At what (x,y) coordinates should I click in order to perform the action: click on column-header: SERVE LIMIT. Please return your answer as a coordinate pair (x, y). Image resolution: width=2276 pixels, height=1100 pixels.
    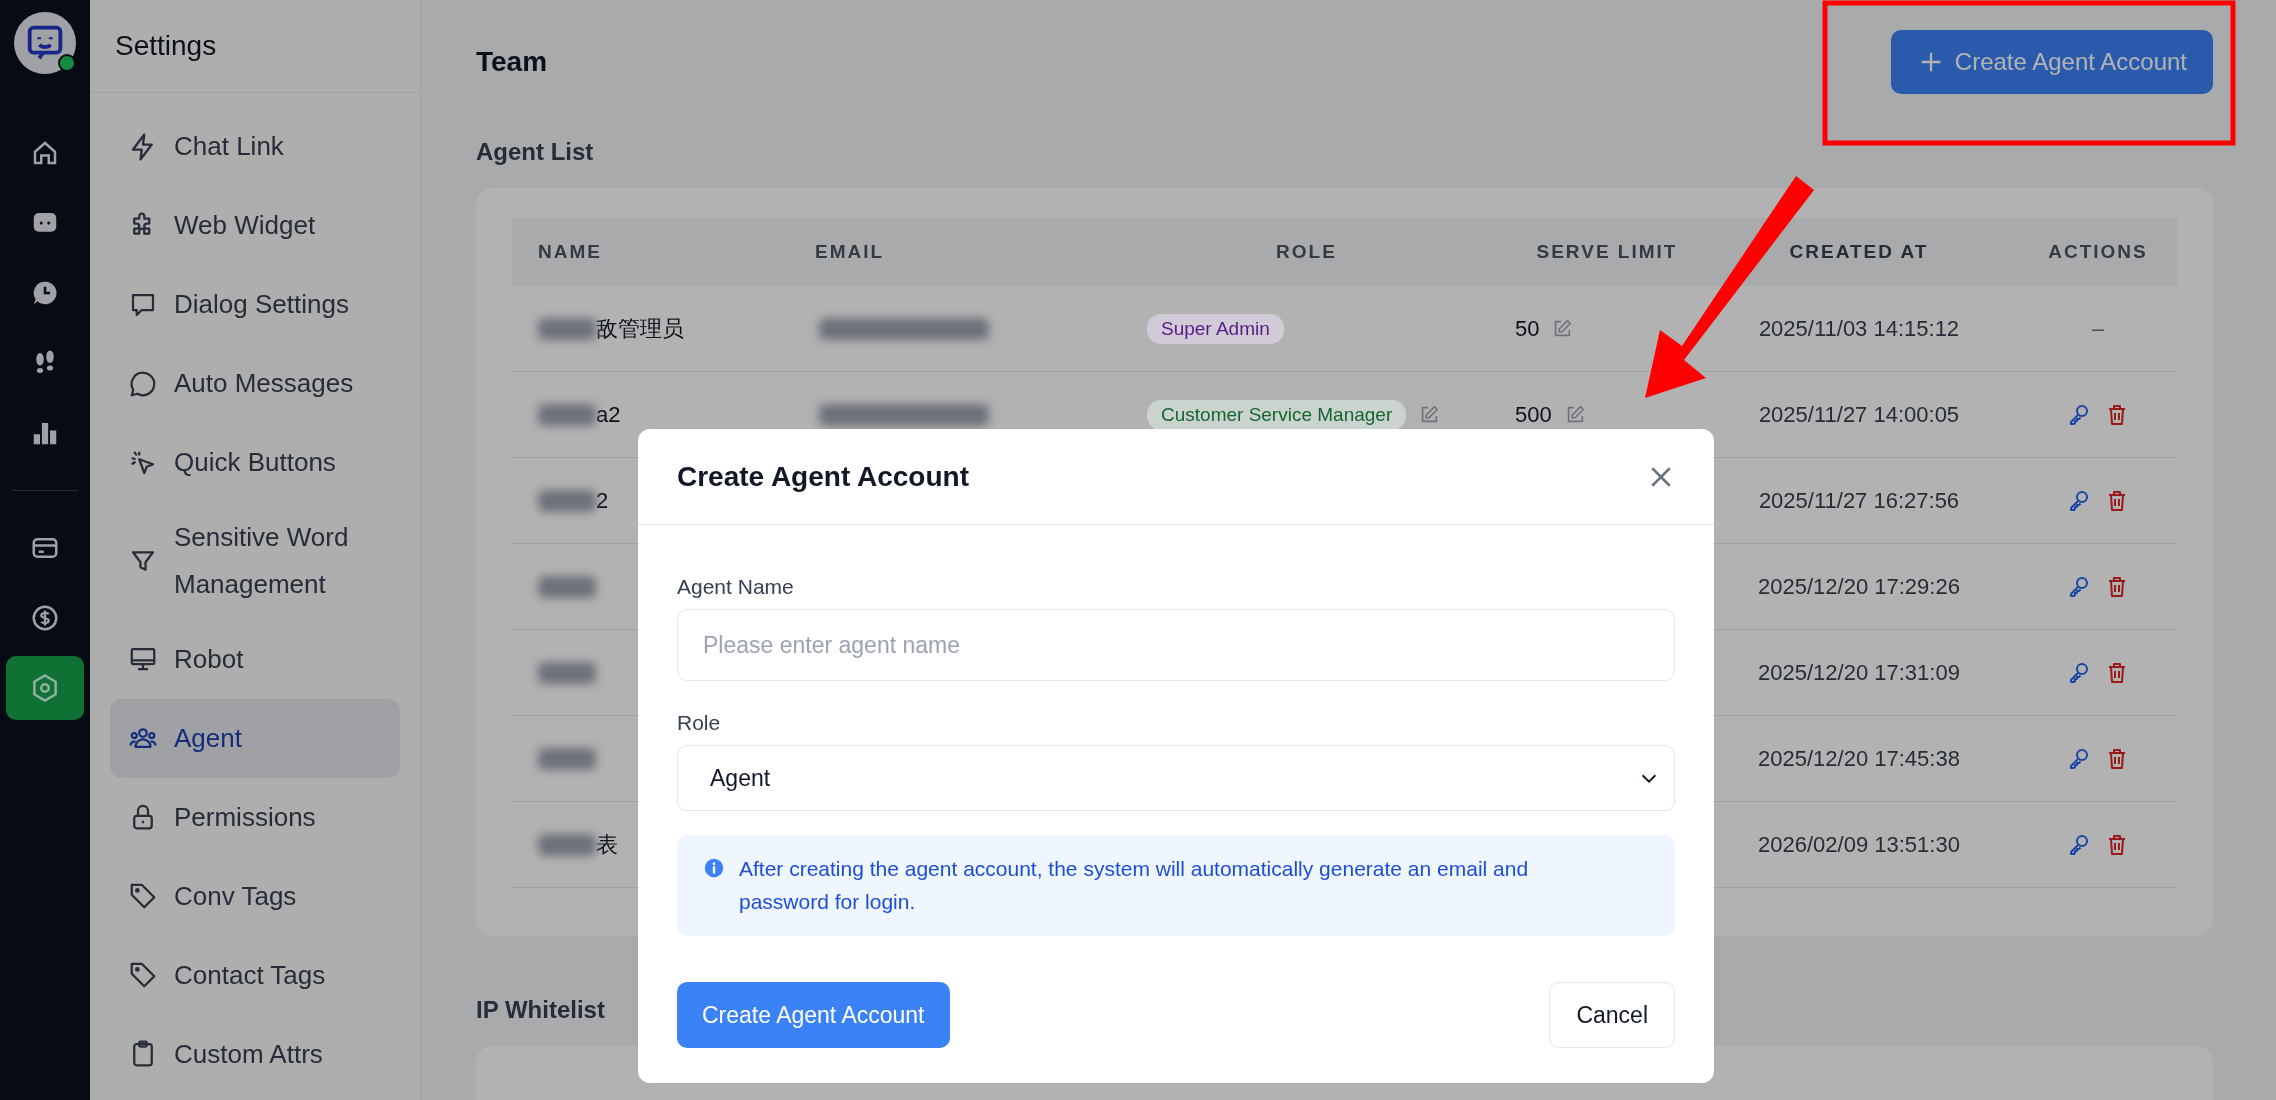
    Looking at the image, I should click on (1607, 252).